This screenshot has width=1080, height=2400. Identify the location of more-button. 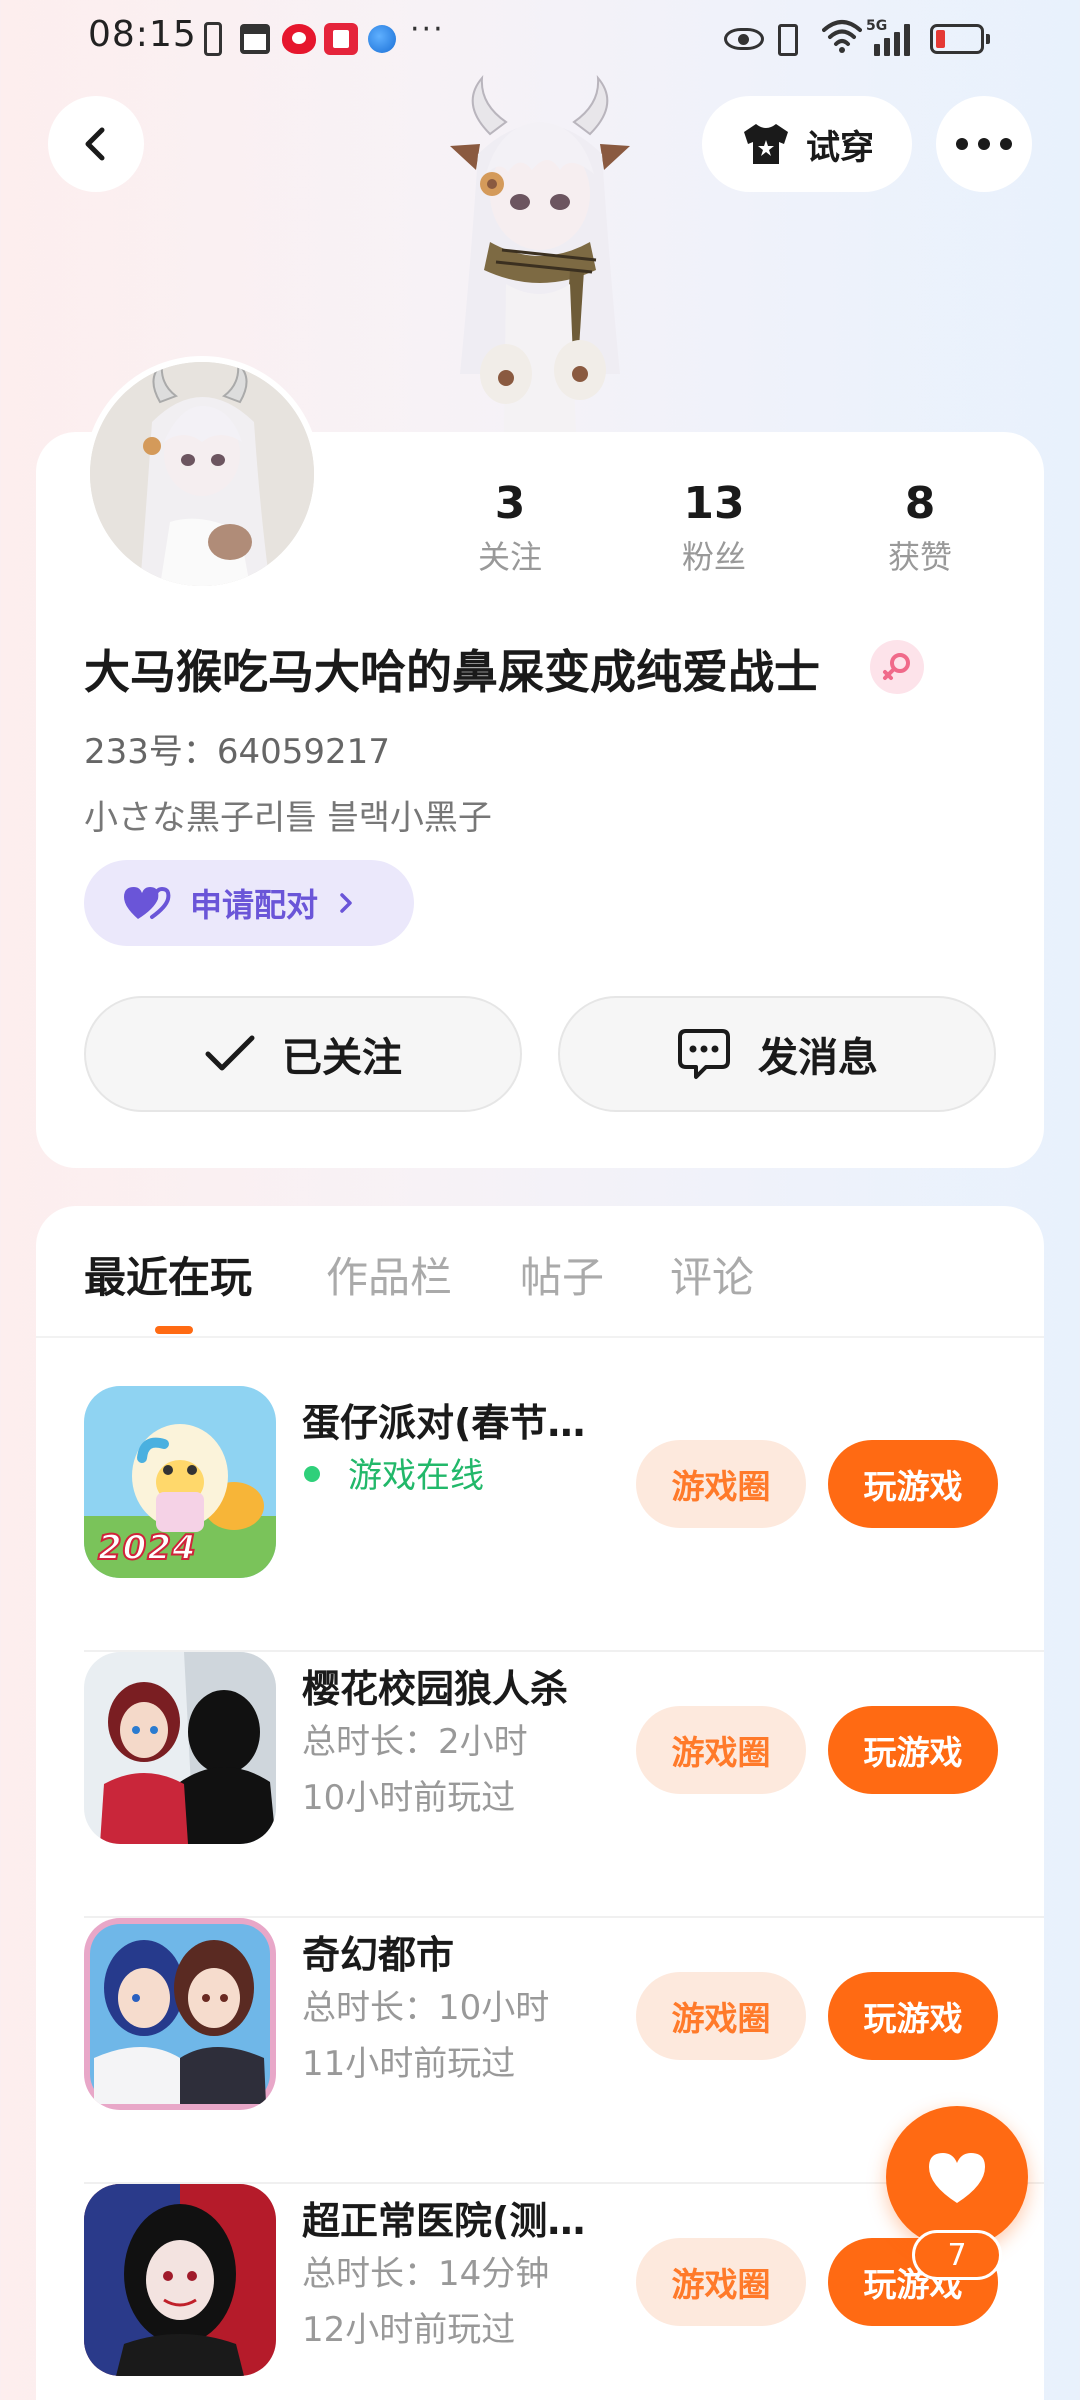
(984, 144).